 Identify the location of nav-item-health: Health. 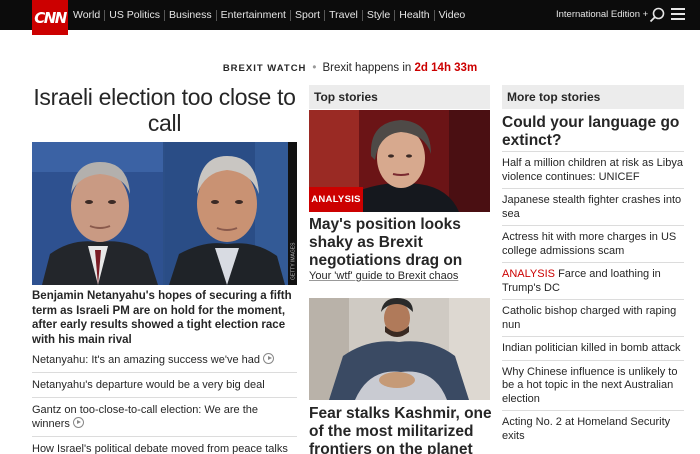
(414, 15).